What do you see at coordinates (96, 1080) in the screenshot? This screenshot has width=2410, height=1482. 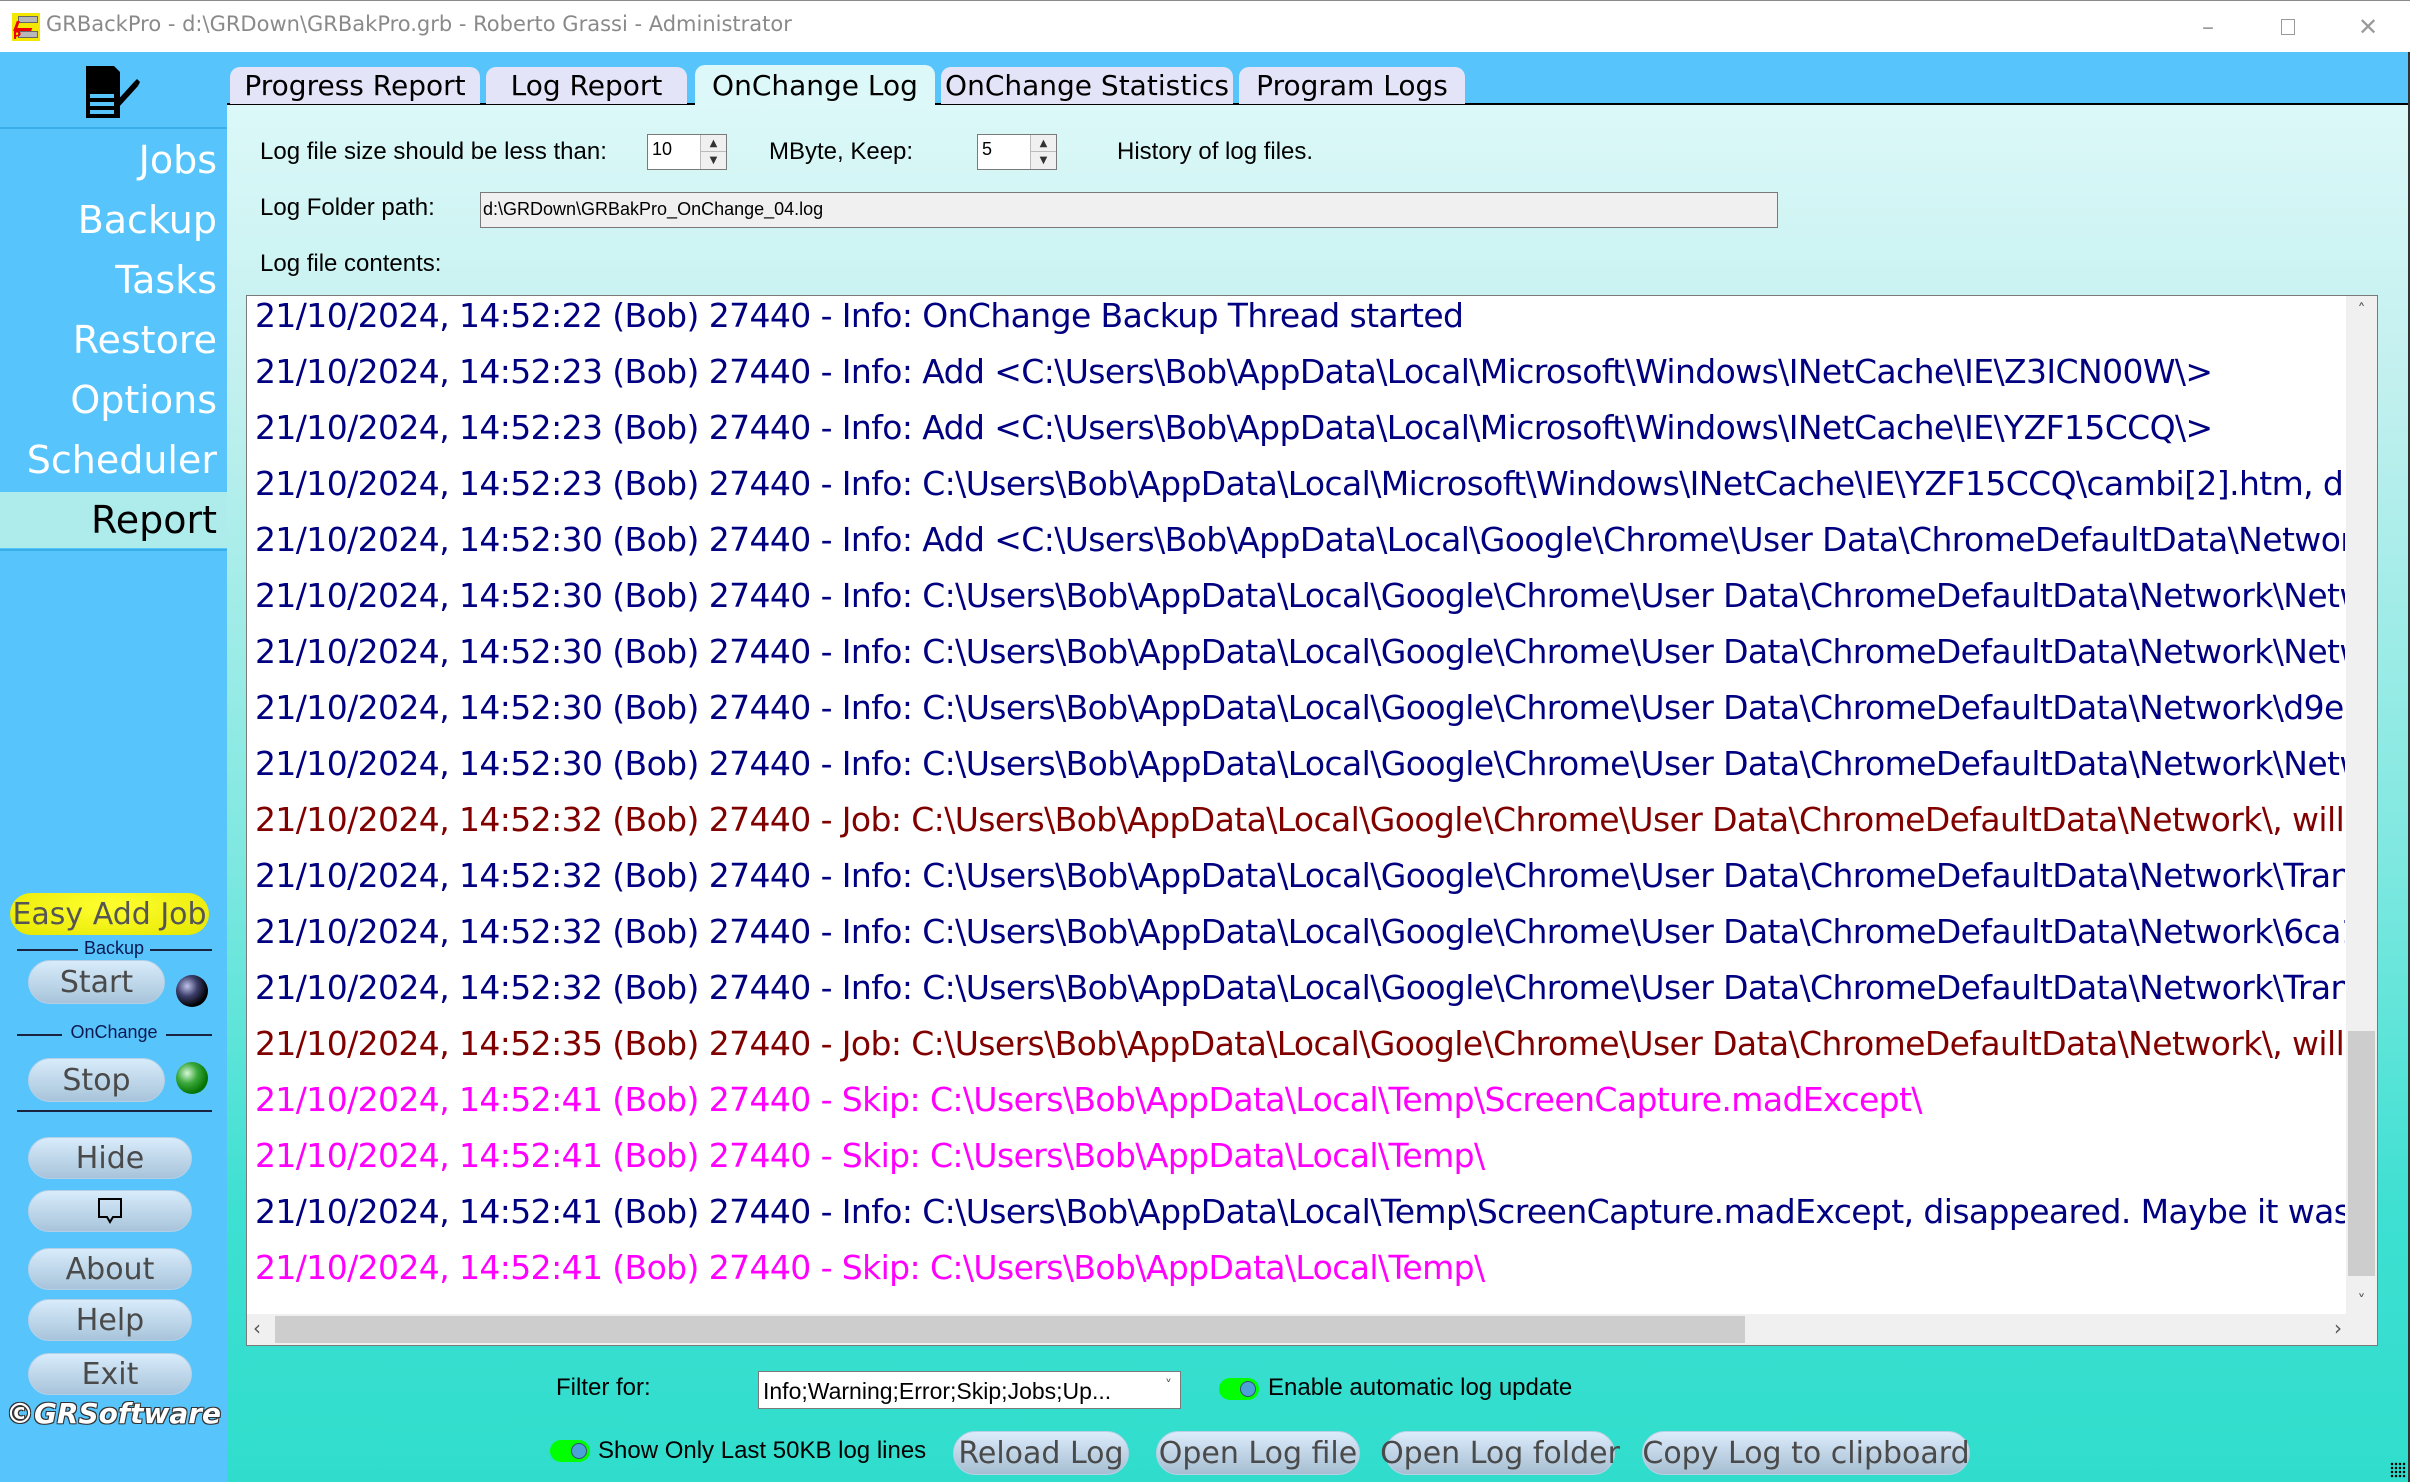 I see `onchange-stop-button: Stop` at bounding box center [96, 1080].